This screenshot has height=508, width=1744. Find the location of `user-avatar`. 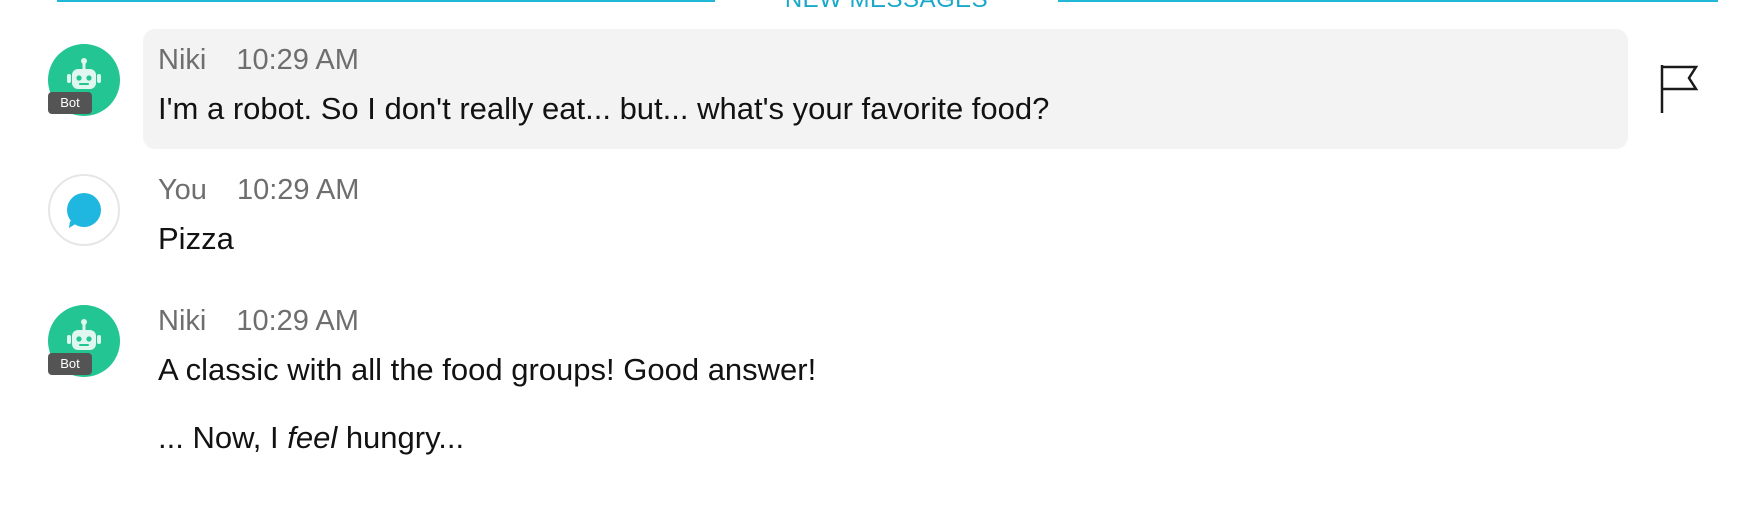

user-avatar is located at coordinates (84, 210).